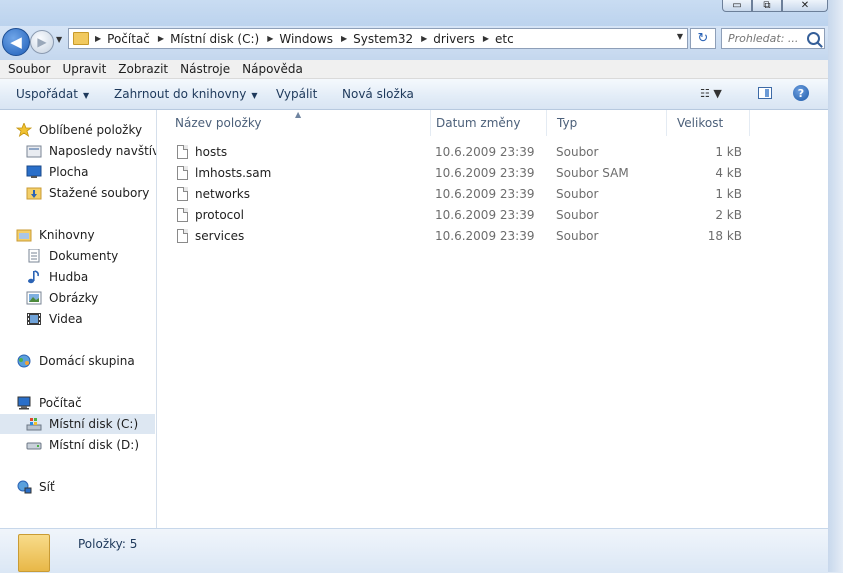  What do you see at coordinates (492, 193) in the screenshot?
I see `file-row: networks 10.6.2009 23:39 Soubor 1 kB` at bounding box center [492, 193].